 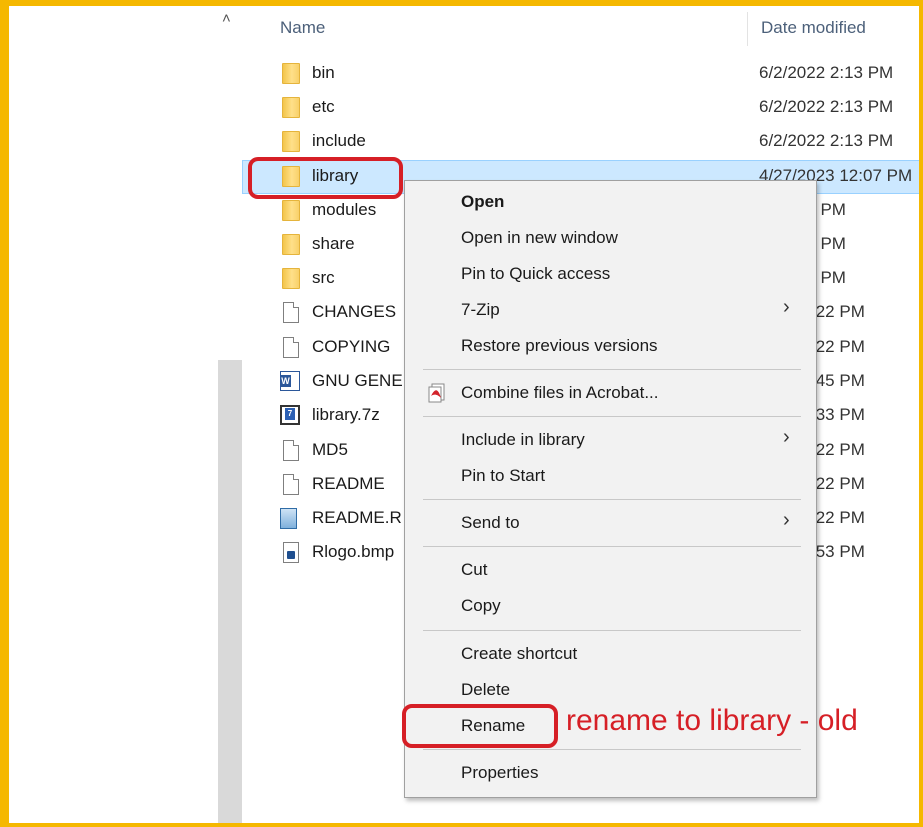 I want to click on menu-item-label: Open in new window, so click(x=539, y=237).